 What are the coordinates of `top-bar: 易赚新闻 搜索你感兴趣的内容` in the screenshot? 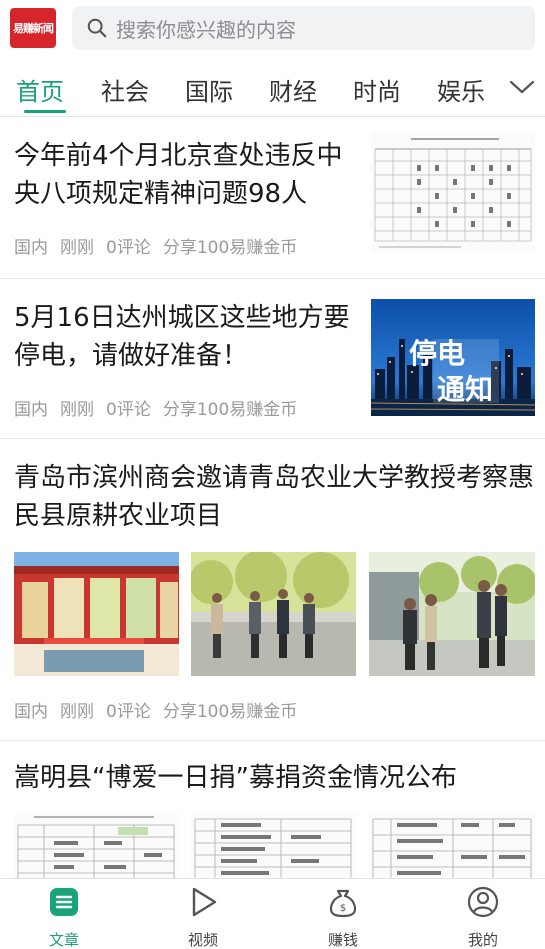 It's located at (272, 28).